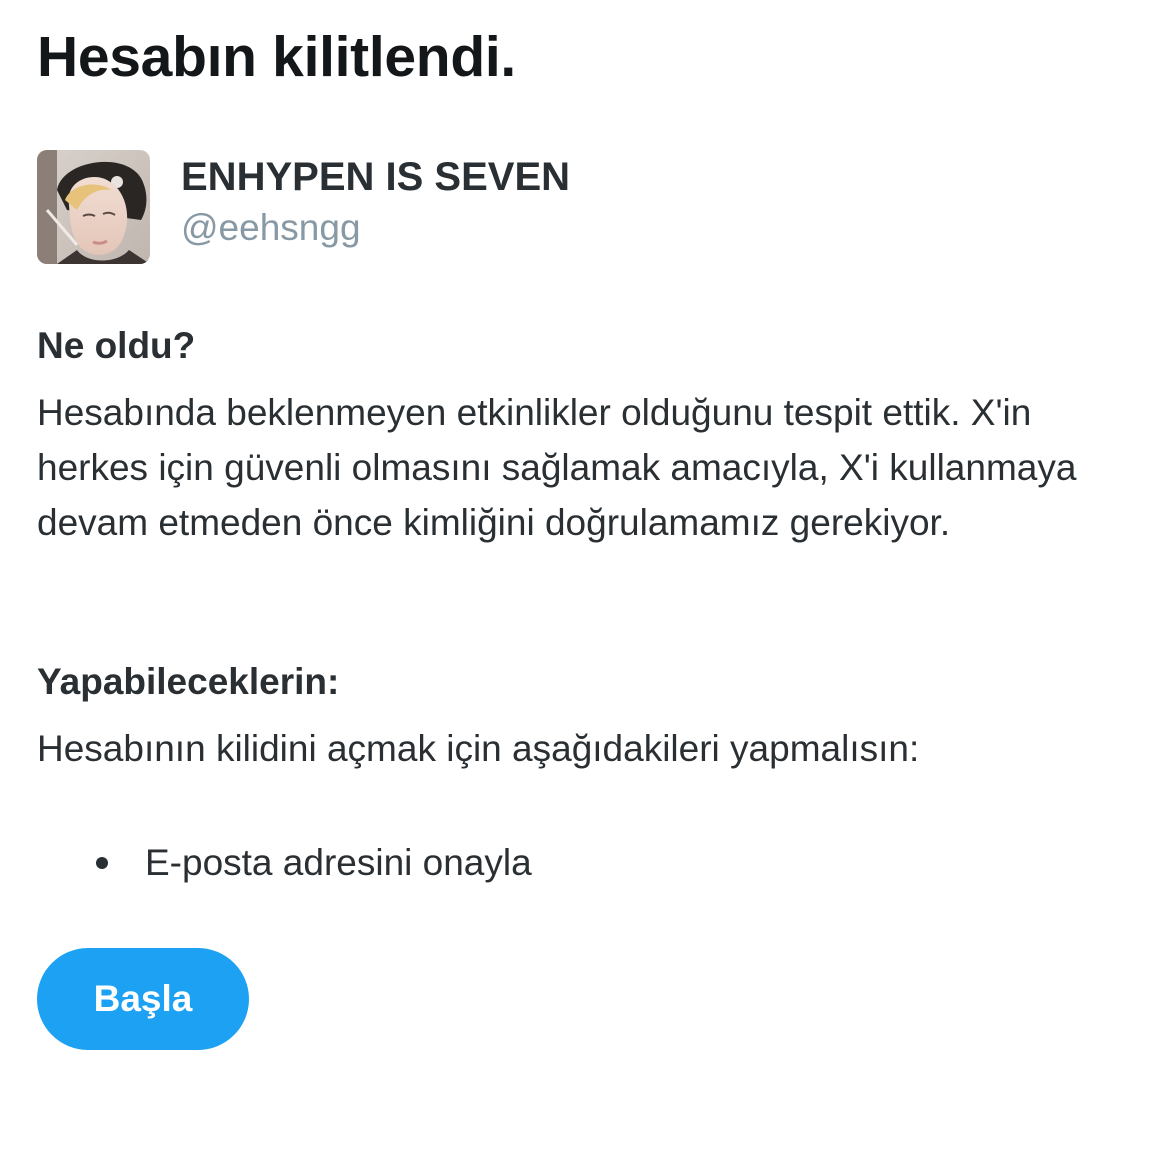 The height and width of the screenshot is (1169, 1169). I want to click on steps-list: E-posta adresini onayla, so click(284, 863).